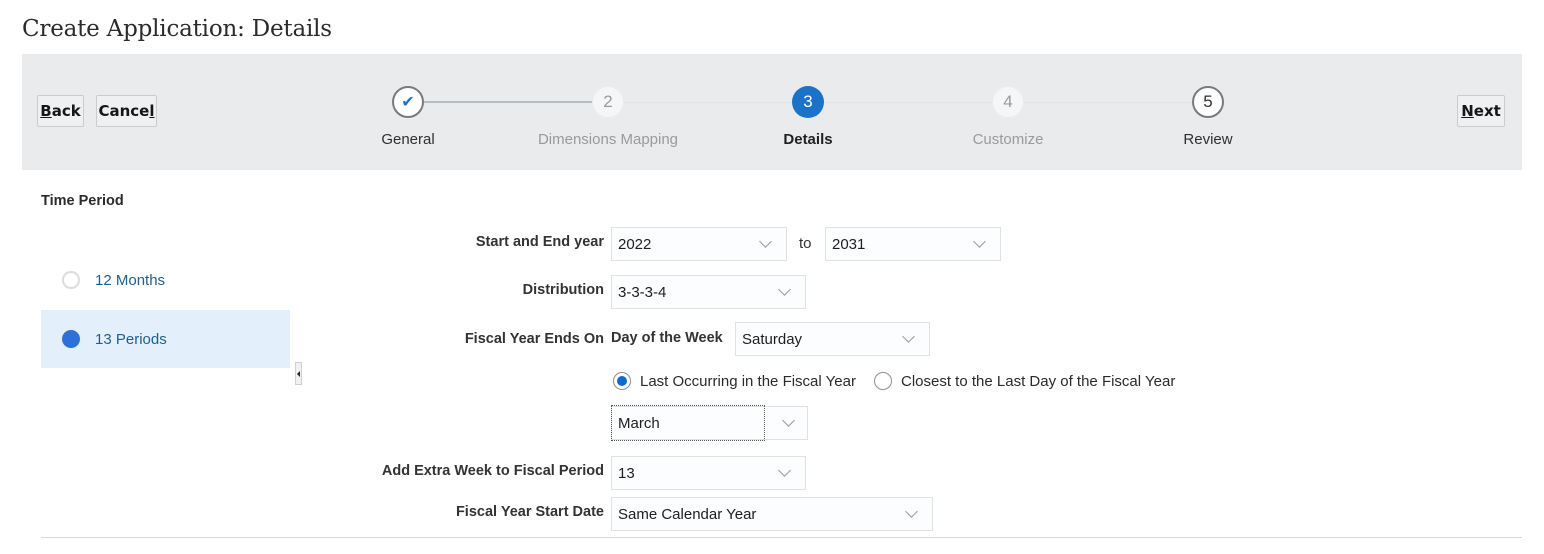 Image resolution: width=1544 pixels, height=554 pixels. I want to click on extra-week-label: Add Extra Week to Fiscal Period, so click(492, 471).